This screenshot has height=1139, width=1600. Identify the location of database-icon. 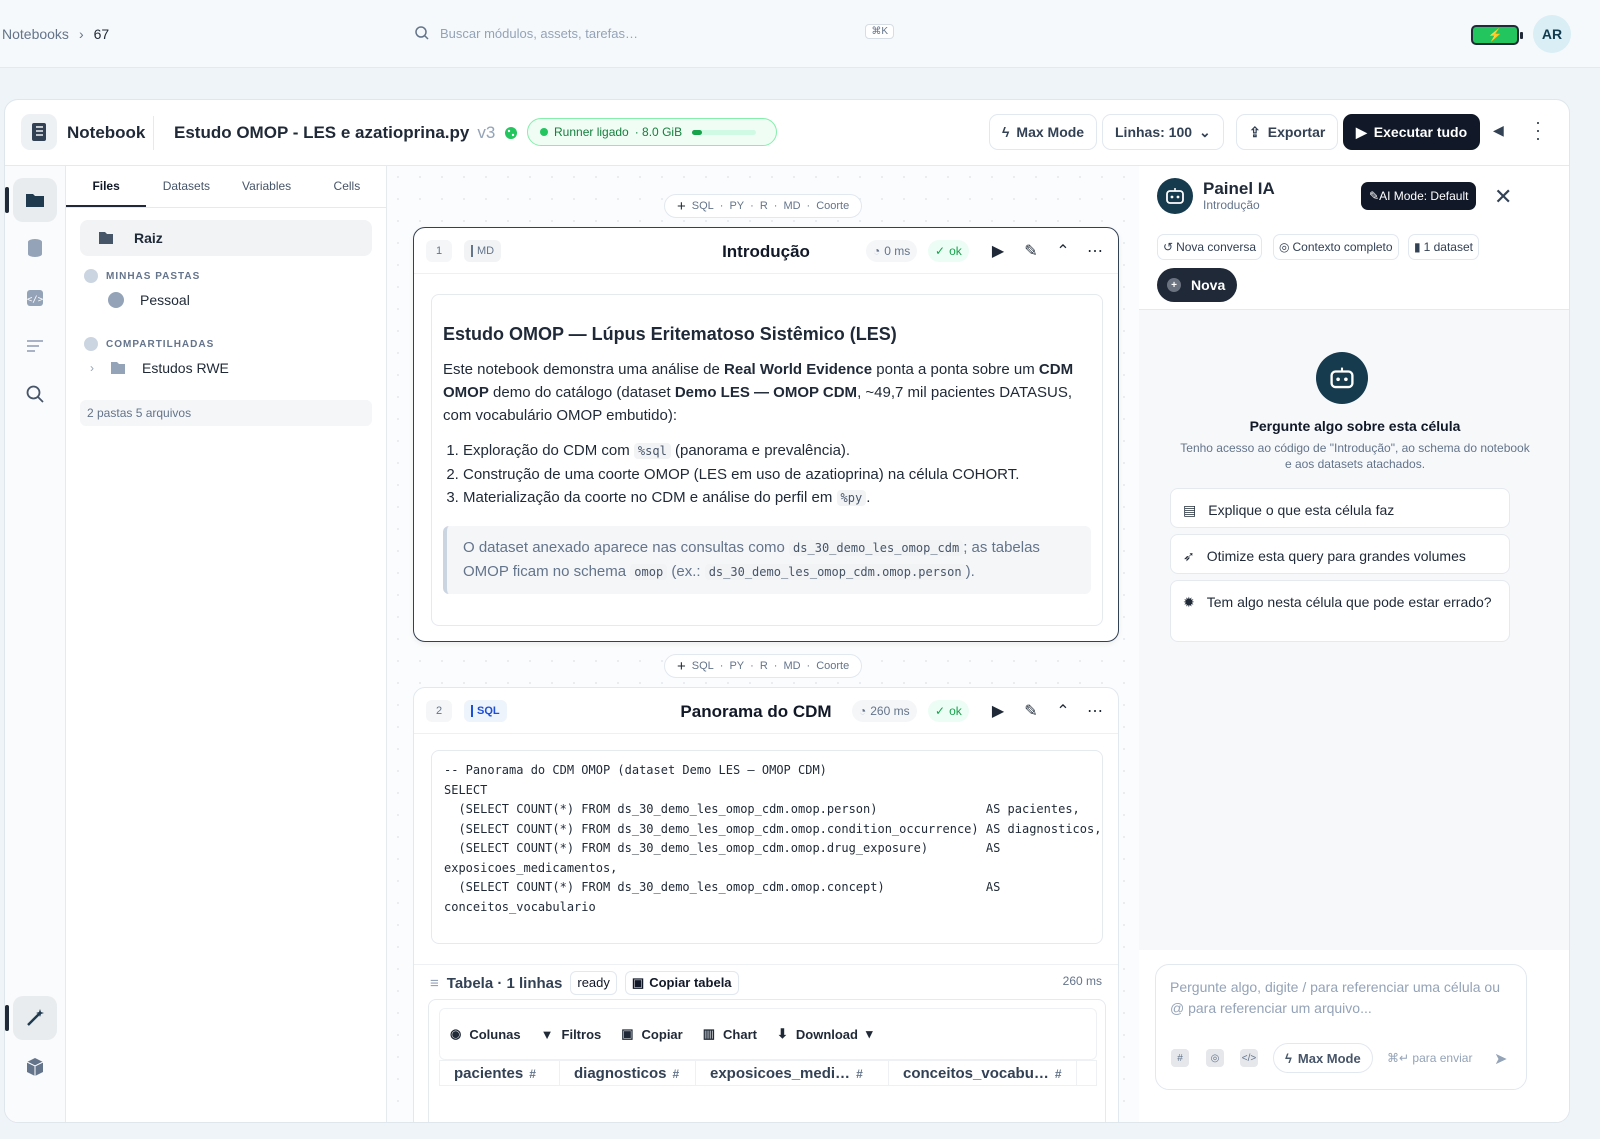
(35, 248).